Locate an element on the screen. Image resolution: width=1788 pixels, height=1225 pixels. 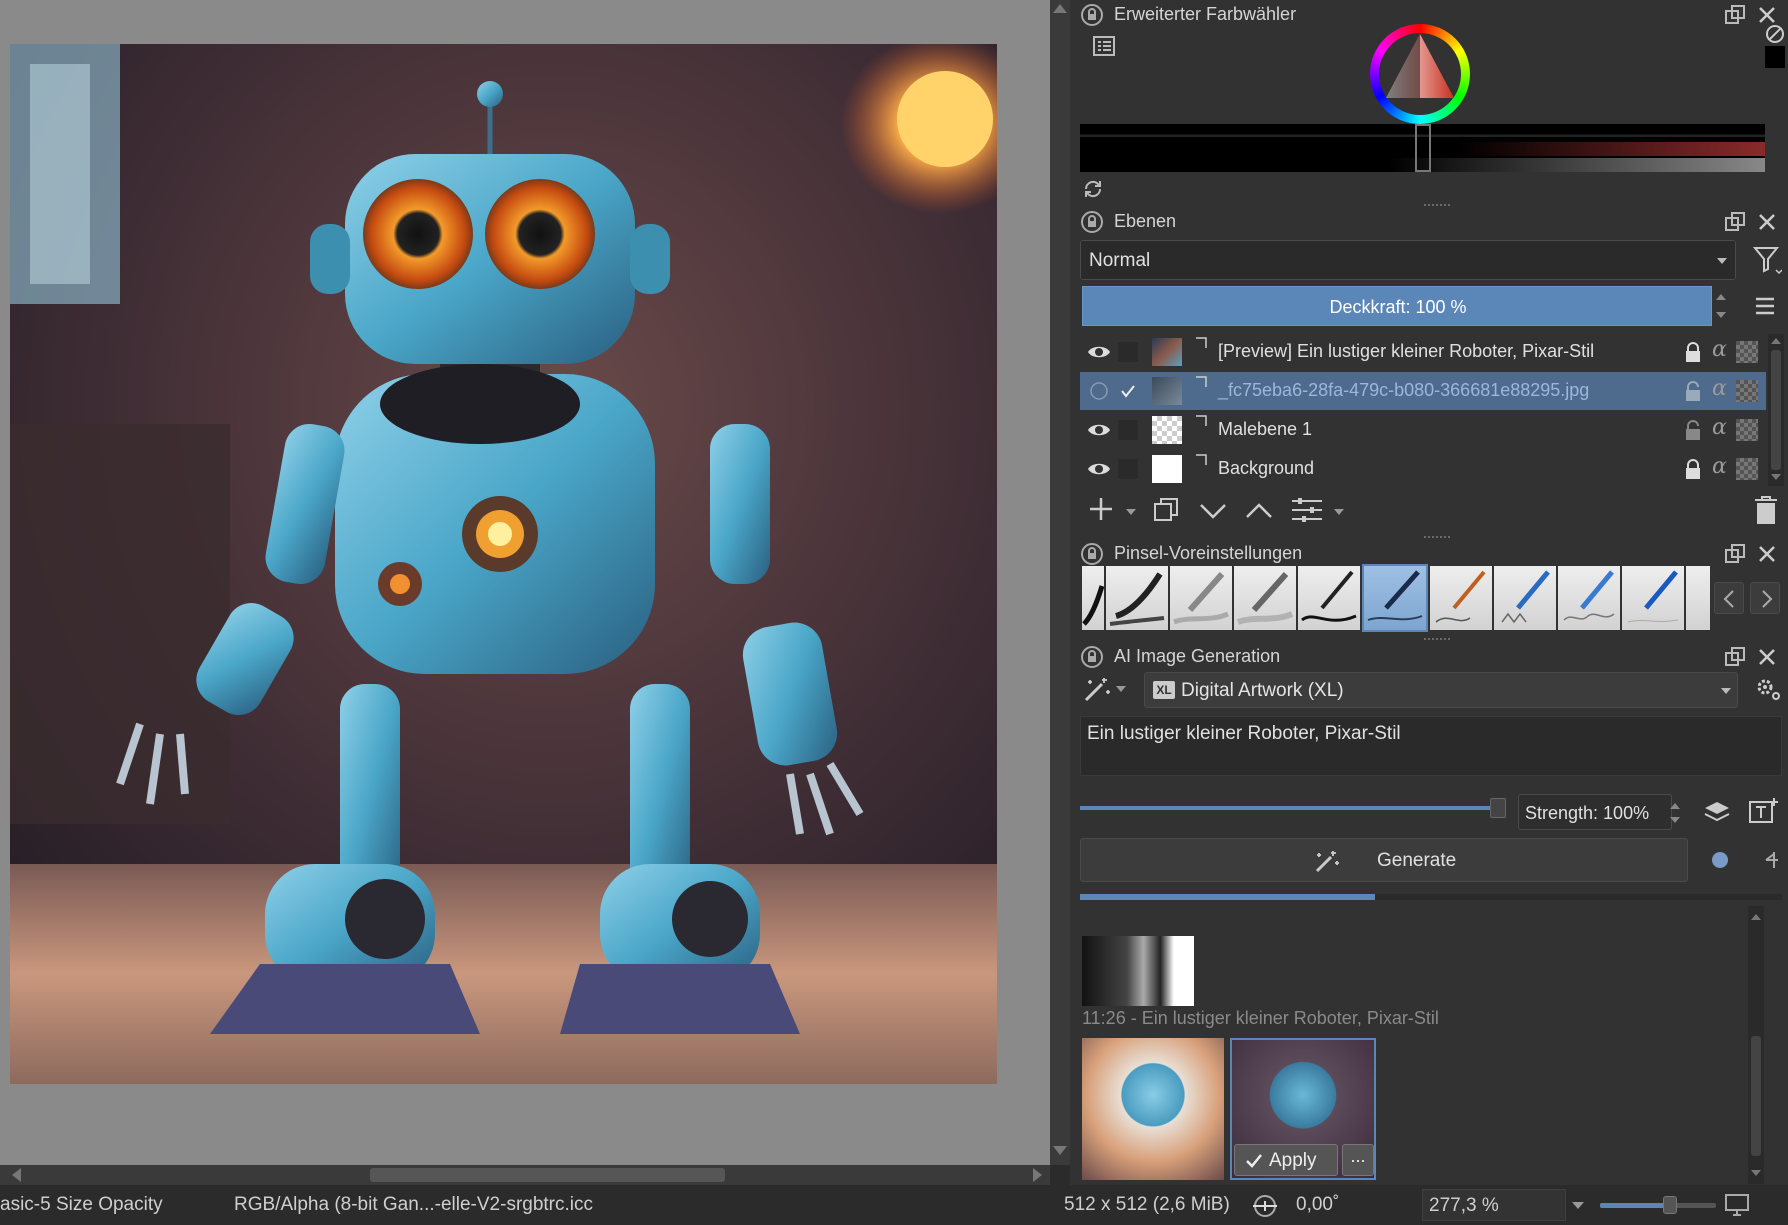
trash-icon is located at coordinates (1766, 510).